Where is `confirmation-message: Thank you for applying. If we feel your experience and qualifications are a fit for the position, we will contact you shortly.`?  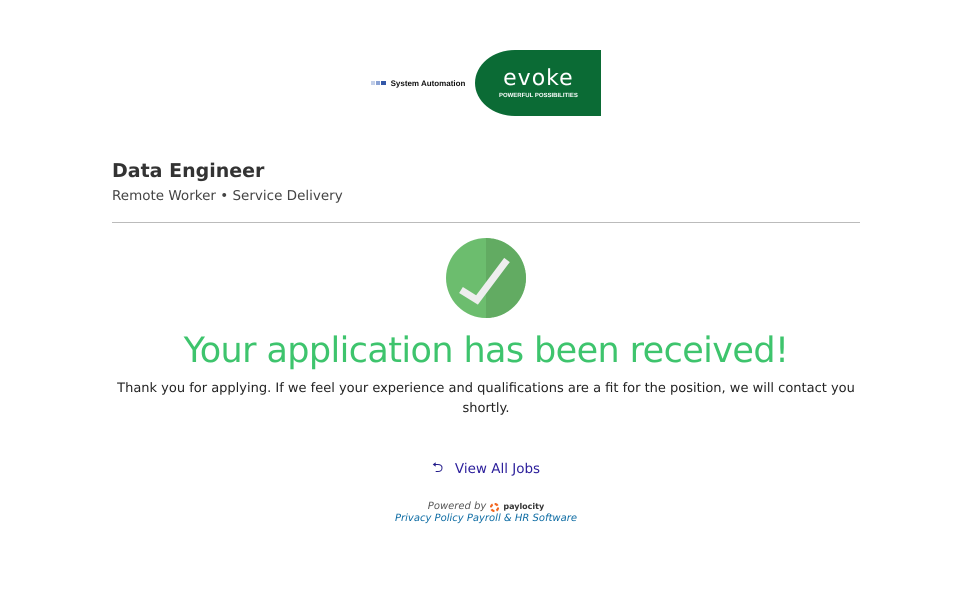 confirmation-message: Thank you for applying. If we feel your experience and qualifications are a fit for the position, we will contact you shortly. is located at coordinates (486, 399).